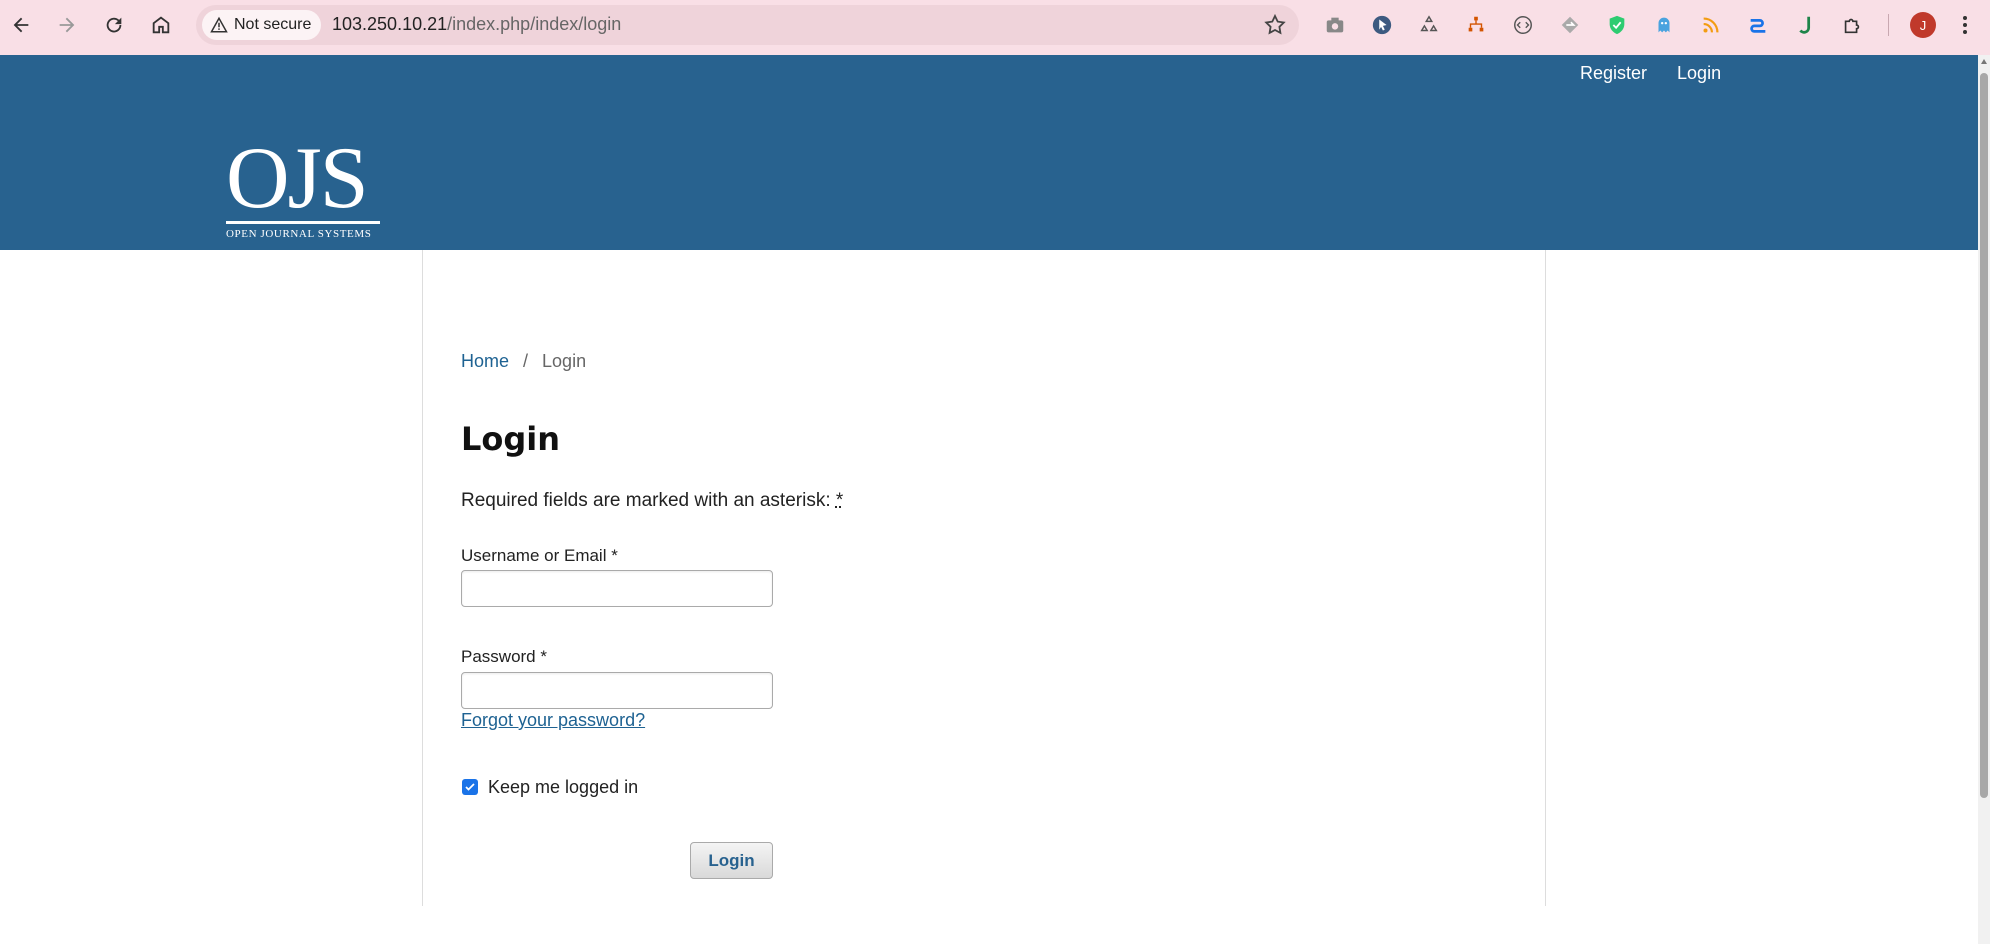  Describe the element at coordinates (1965, 25) in the screenshot. I see `browser-menu-icon` at that location.